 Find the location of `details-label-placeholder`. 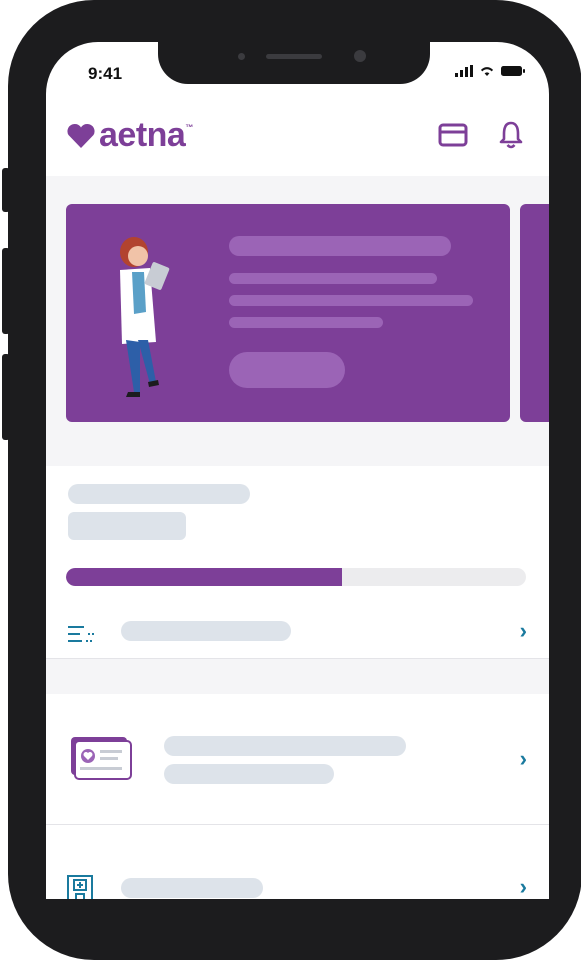

details-label-placeholder is located at coordinates (206, 631).